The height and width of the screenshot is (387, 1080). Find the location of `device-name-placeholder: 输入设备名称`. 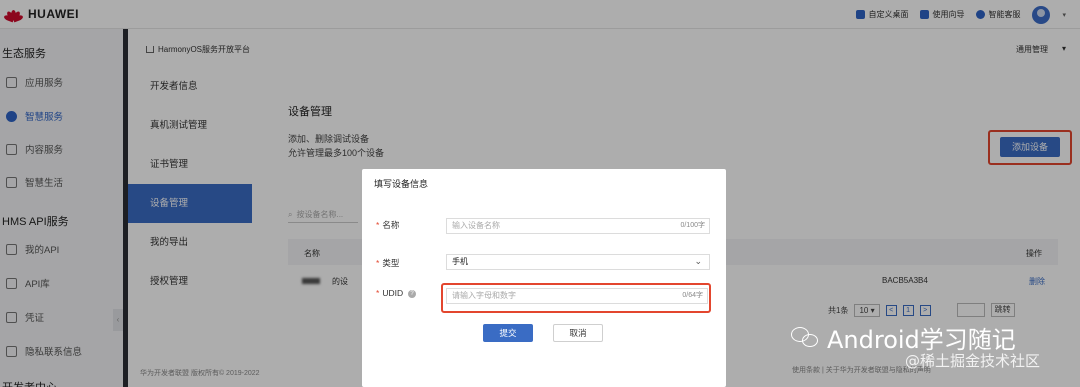

device-name-placeholder: 输入设备名称 is located at coordinates (476, 225).